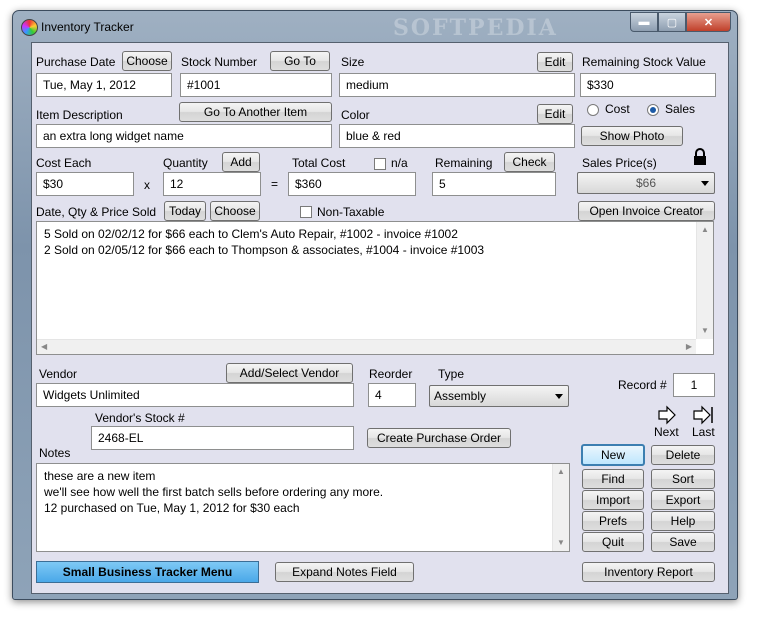 Image resolution: width=758 pixels, height=620 pixels. I want to click on na-label: n/a, so click(399, 163).